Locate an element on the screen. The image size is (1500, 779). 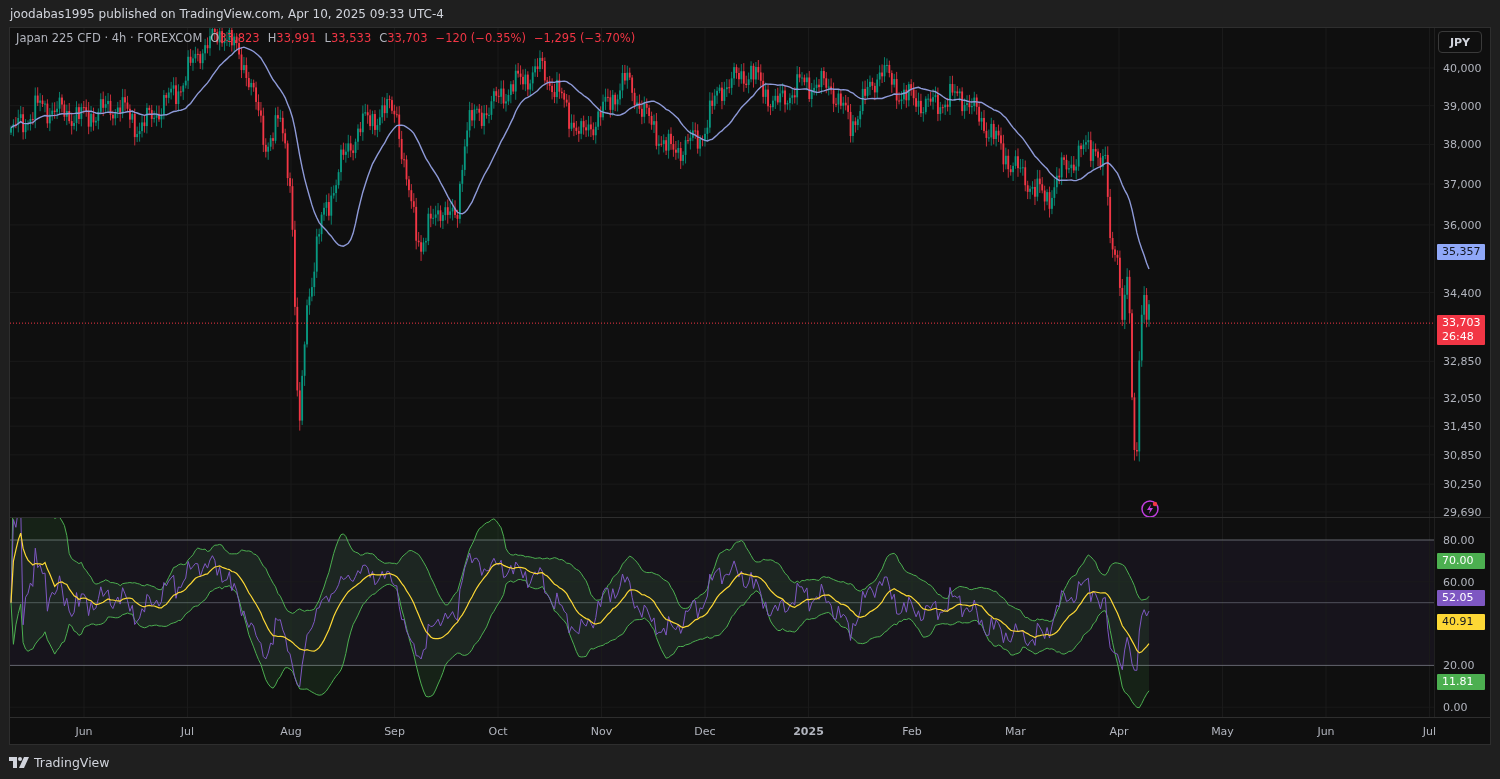
indicator-label: 40.91 is located at coordinates (1461, 621).